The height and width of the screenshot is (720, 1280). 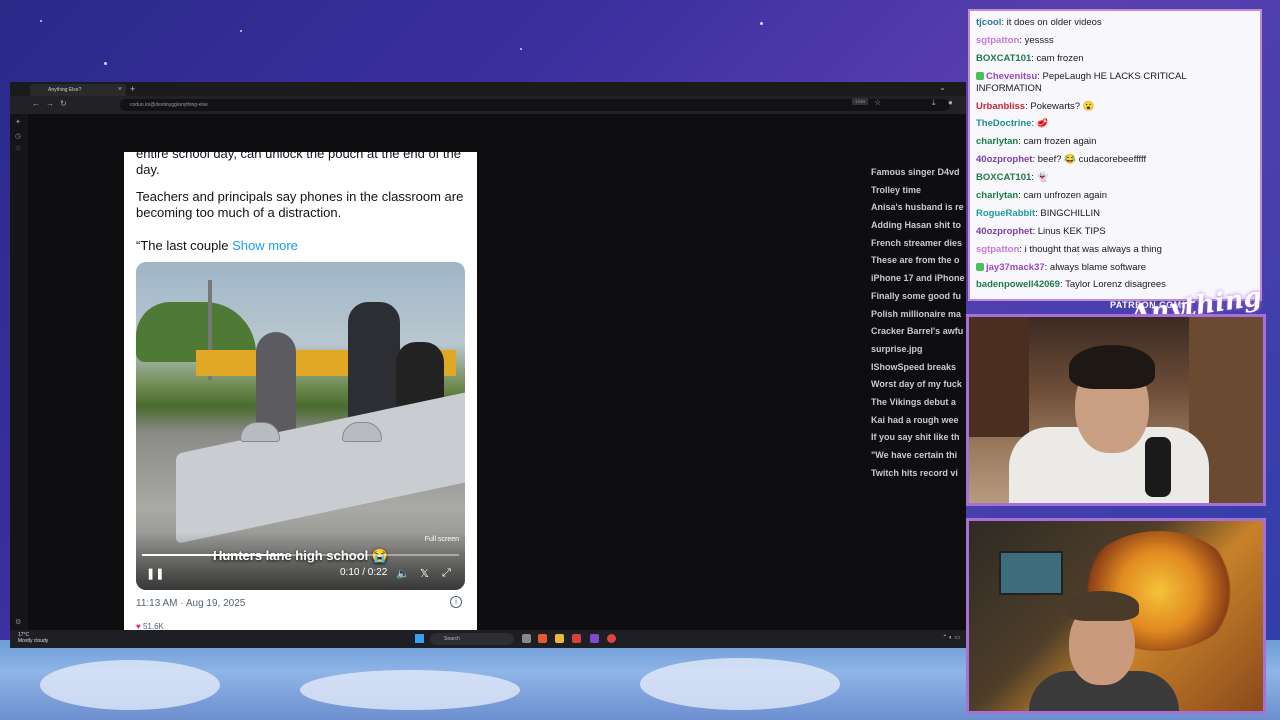 What do you see at coordinates (950, 102) in the screenshot?
I see `profile-icon: ●` at bounding box center [950, 102].